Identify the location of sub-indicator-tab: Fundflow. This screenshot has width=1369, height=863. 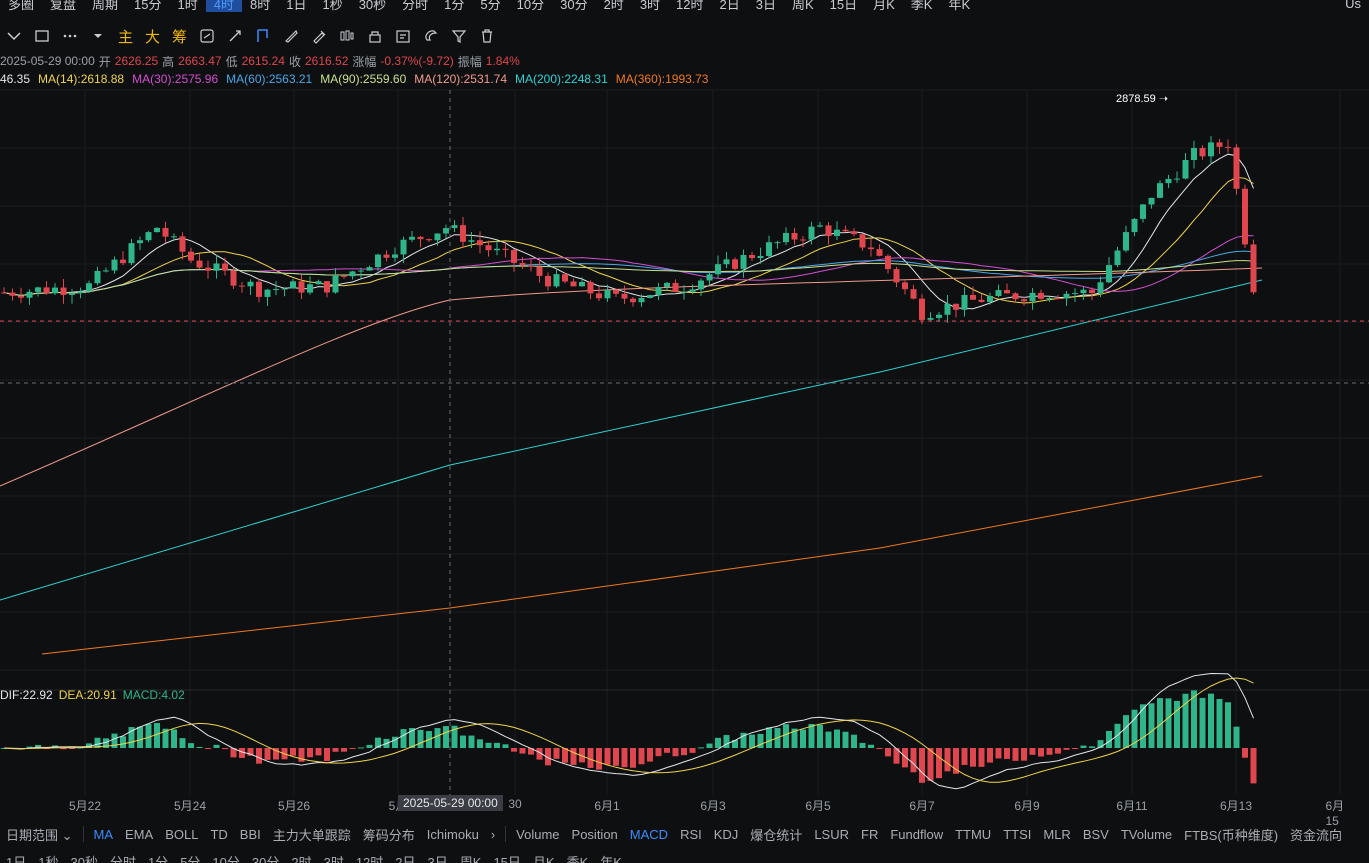
(916, 834).